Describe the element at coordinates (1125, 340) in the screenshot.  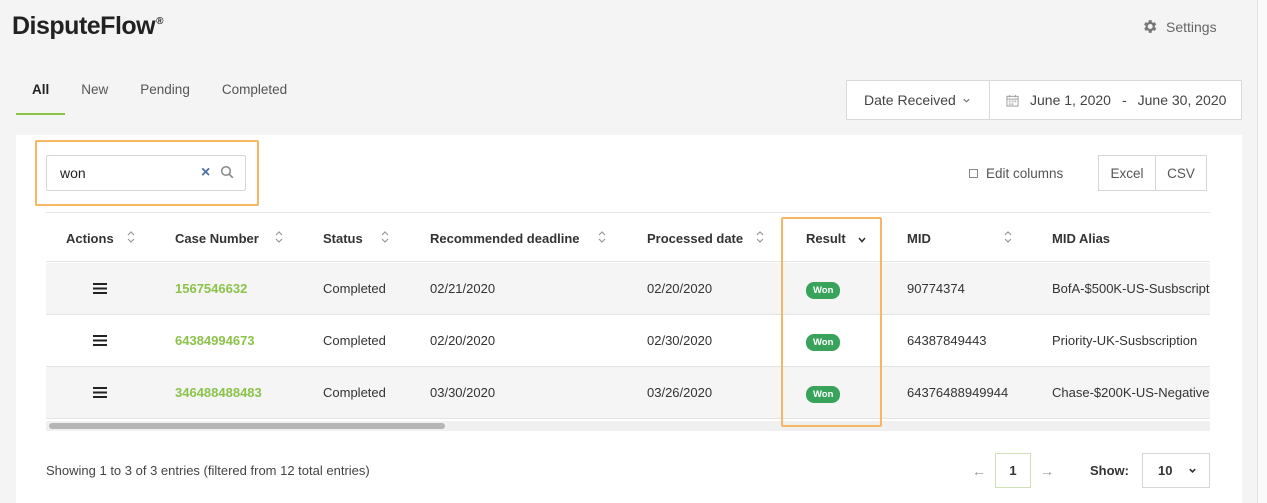
I see `mid-alias-cell: Priority-UK-Susbscription` at that location.